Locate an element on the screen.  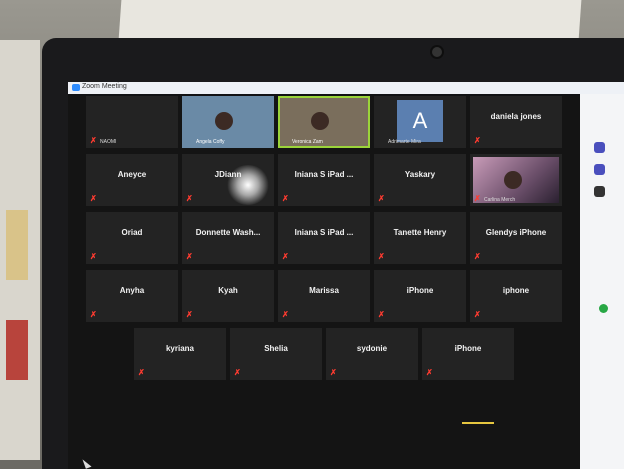
red-folder is located at coordinates (17, 350).